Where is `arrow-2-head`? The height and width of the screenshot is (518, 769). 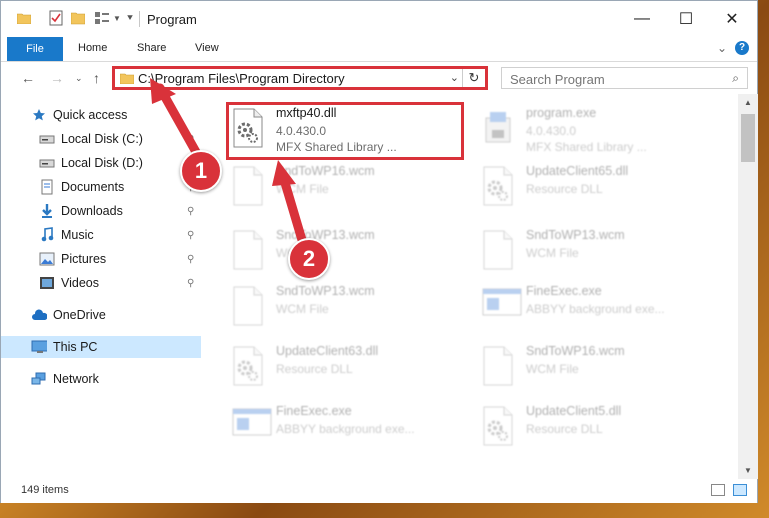
arrow-2-head is located at coordinates (284, 173).